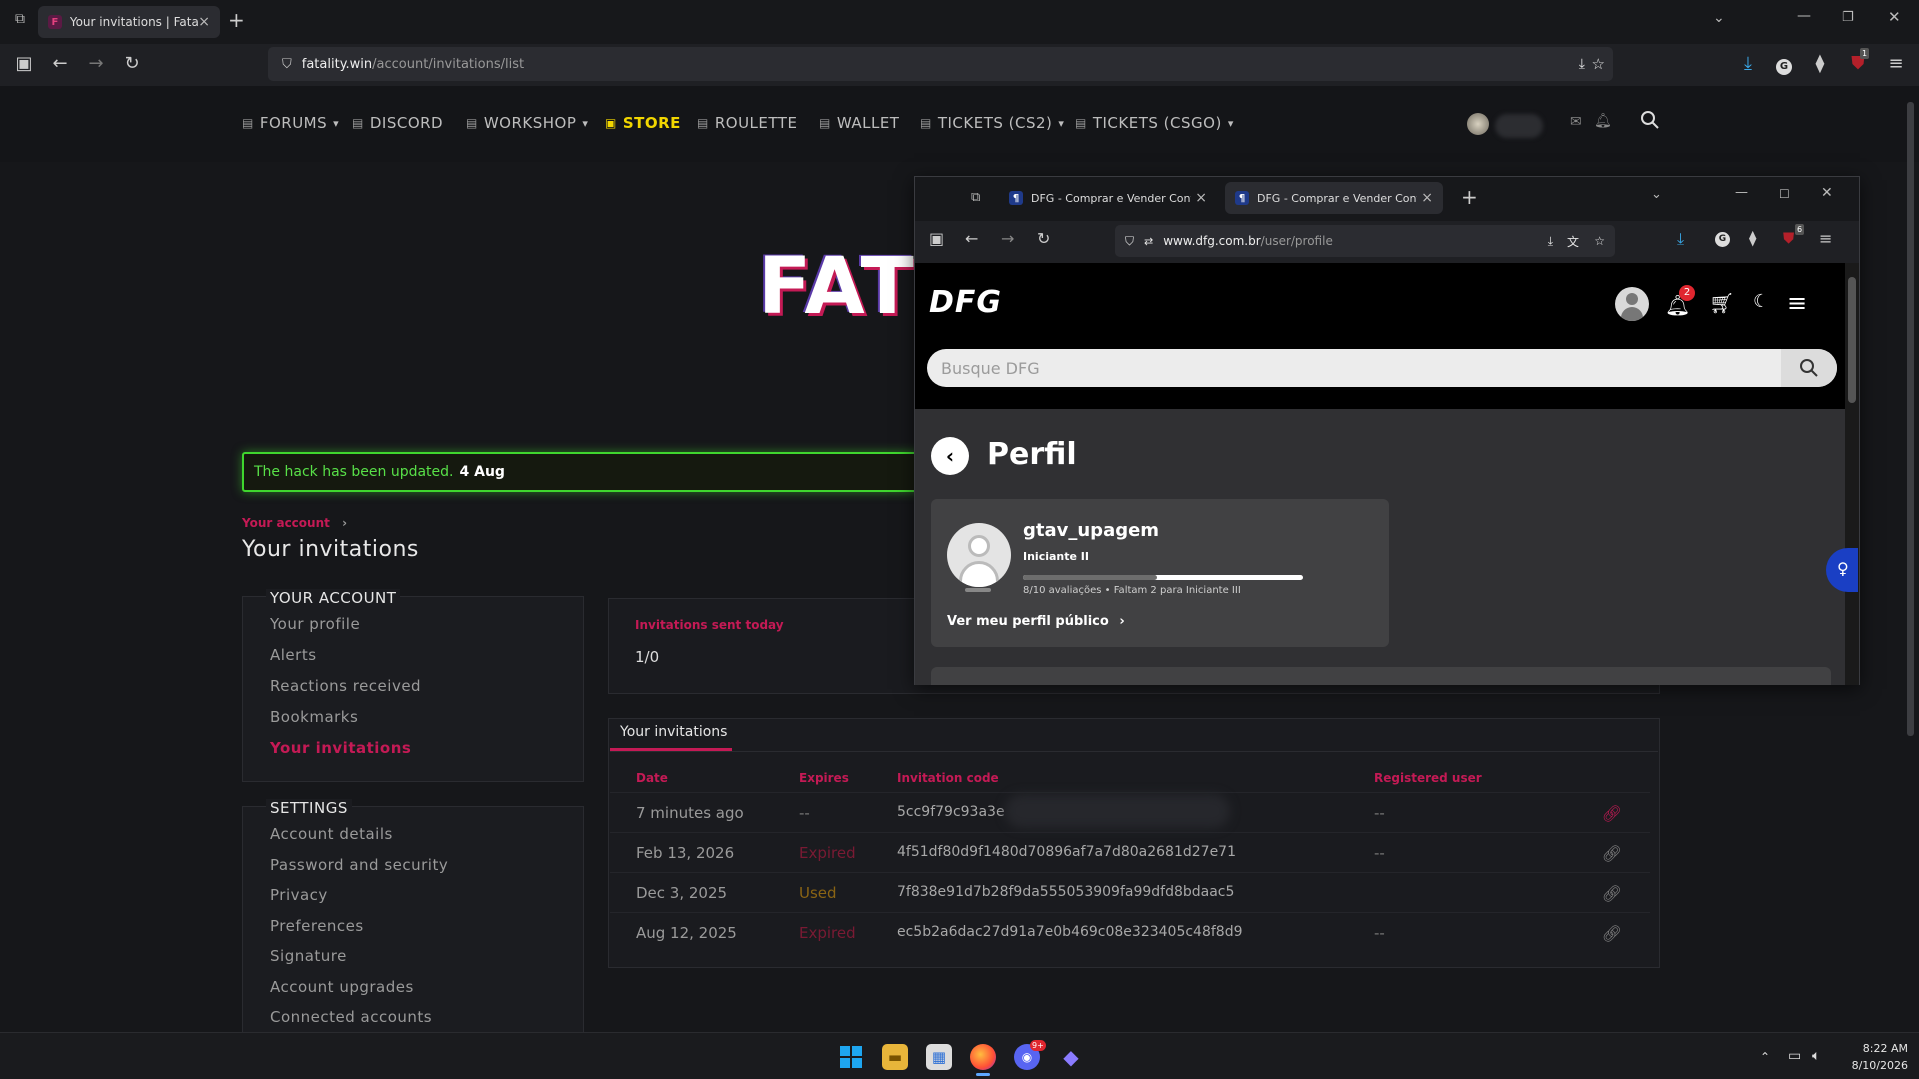 The width and height of the screenshot is (1919, 1079). I want to click on volume-icon: 🔈︎, so click(1816, 1056).